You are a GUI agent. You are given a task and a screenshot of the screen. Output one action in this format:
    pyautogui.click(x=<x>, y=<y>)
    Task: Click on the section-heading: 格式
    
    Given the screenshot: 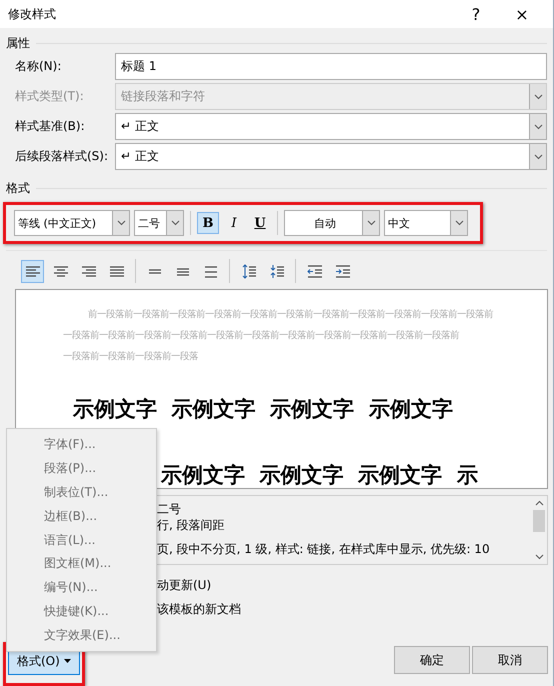 What is the action you would take?
    pyautogui.click(x=18, y=188)
    